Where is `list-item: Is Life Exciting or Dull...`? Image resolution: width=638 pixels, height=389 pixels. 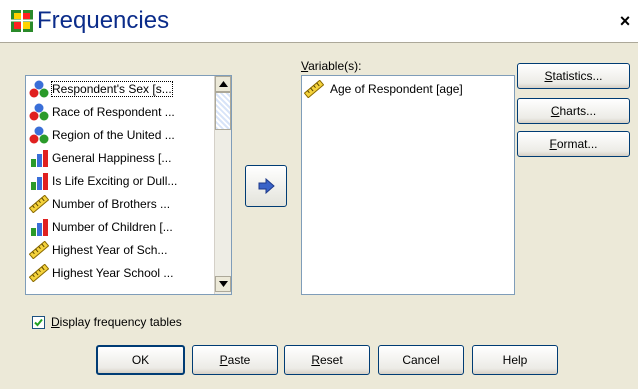
list-item: Is Life Exciting or Dull... is located at coordinates (119, 181).